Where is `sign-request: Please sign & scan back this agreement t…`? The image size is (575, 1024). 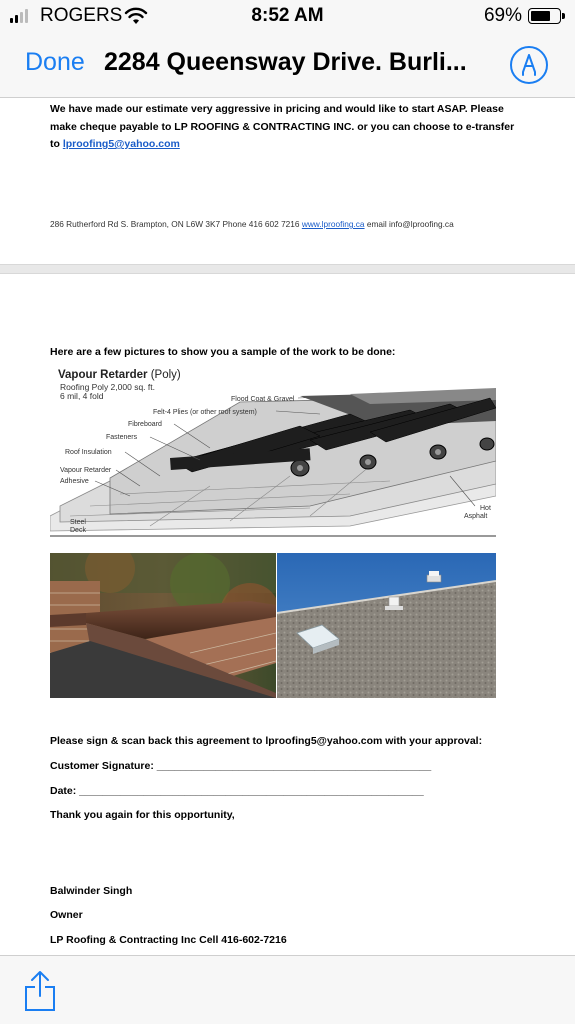
sign-request: Please sign & scan back this agreement t… is located at coordinates (266, 741).